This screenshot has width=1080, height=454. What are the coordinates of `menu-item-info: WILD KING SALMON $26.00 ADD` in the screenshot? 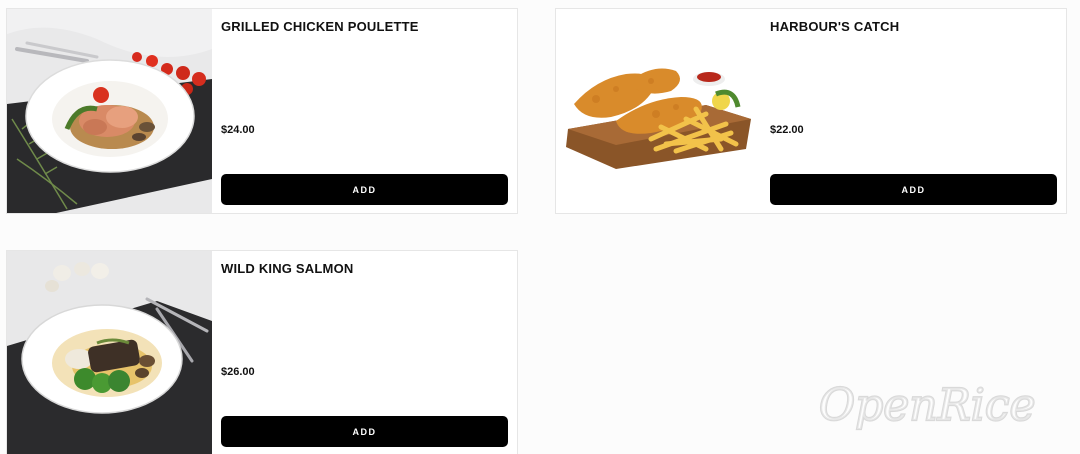 It's located at (364, 352).